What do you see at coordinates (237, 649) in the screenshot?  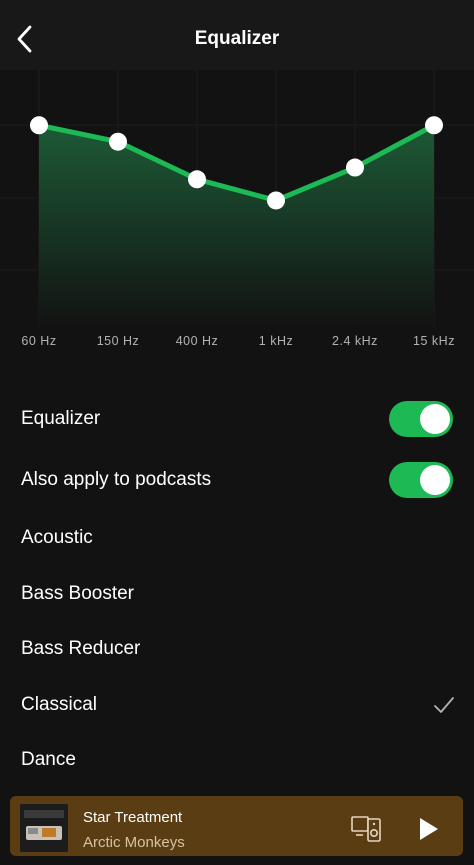 I see `preset-bass-reducer: Bass Reducer` at bounding box center [237, 649].